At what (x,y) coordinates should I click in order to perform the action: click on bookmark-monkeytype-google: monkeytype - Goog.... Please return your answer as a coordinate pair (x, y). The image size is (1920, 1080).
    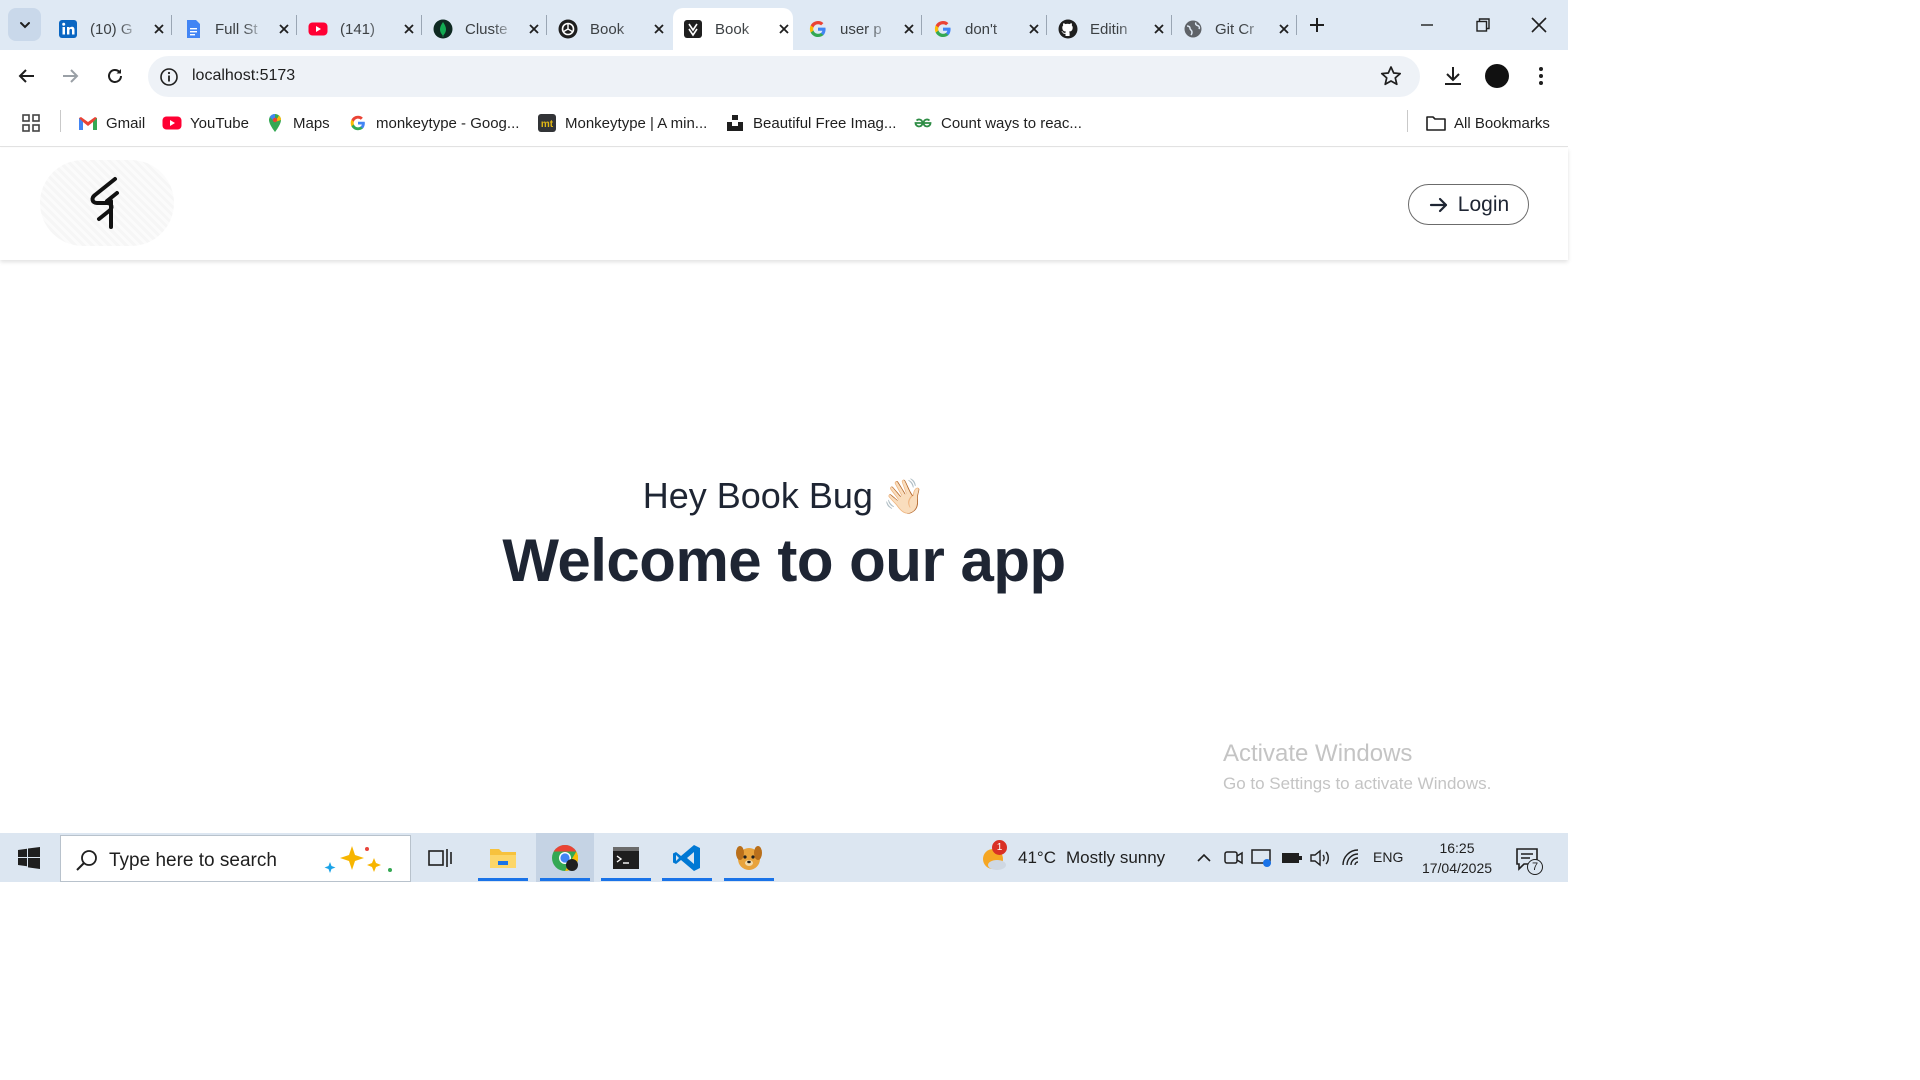
    Looking at the image, I should click on (433, 123).